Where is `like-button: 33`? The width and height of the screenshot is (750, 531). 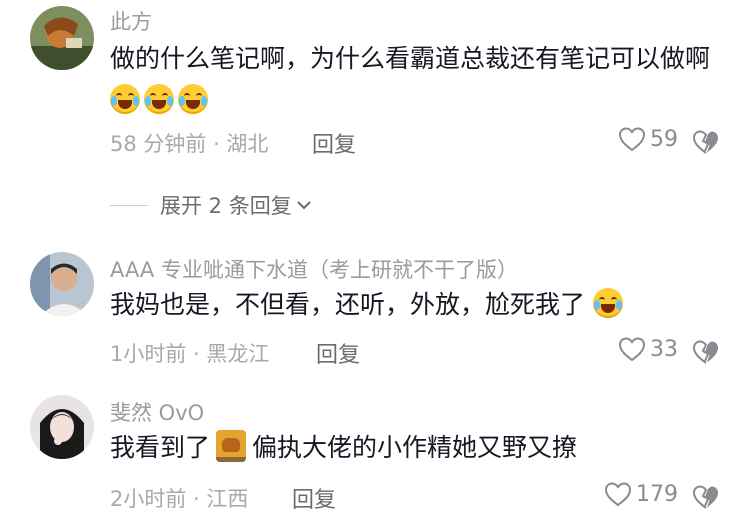 like-button: 33 is located at coordinates (648, 349).